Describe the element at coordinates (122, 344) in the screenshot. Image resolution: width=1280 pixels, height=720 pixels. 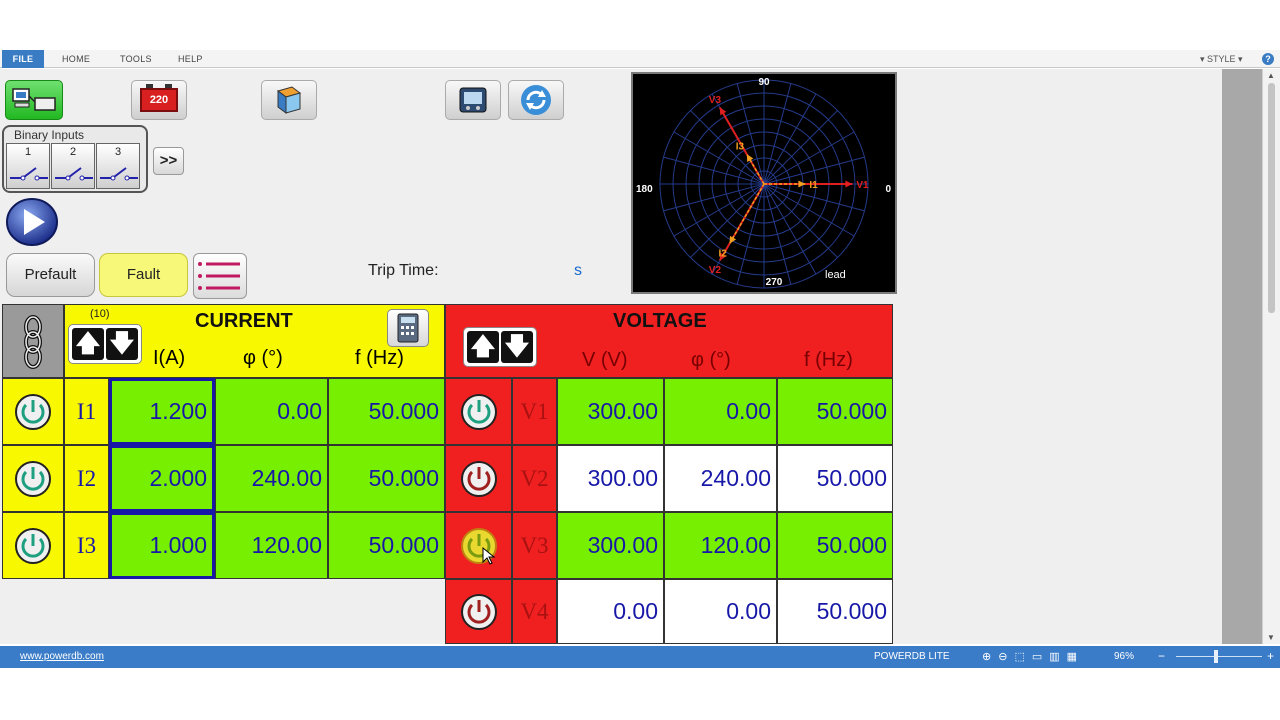
I see `current-step-down-button: 🡇` at that location.